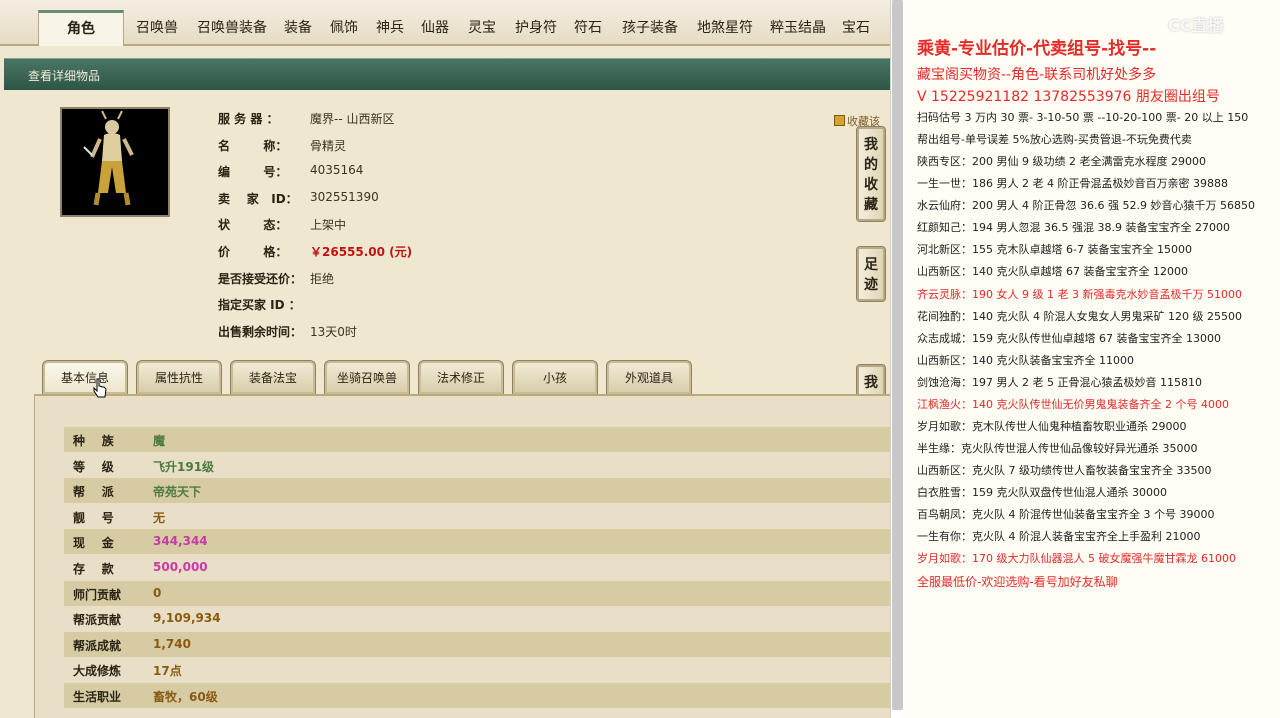  Describe the element at coordinates (97, 645) in the screenshot. I see `attribute-label: 帮派成就` at that location.